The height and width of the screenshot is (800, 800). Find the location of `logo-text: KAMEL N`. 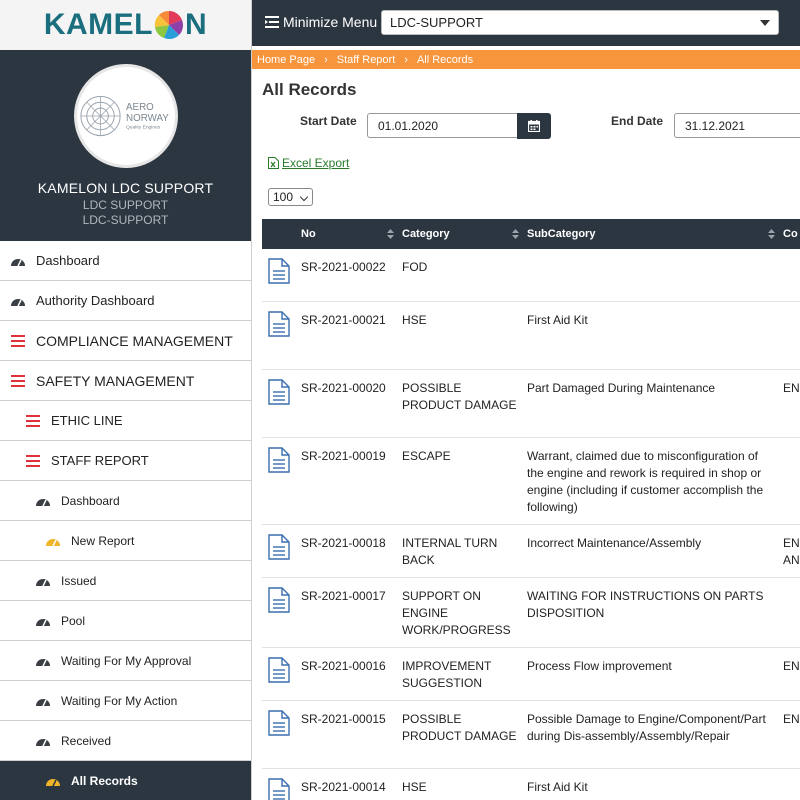

logo-text: KAMEL N is located at coordinates (125, 25).